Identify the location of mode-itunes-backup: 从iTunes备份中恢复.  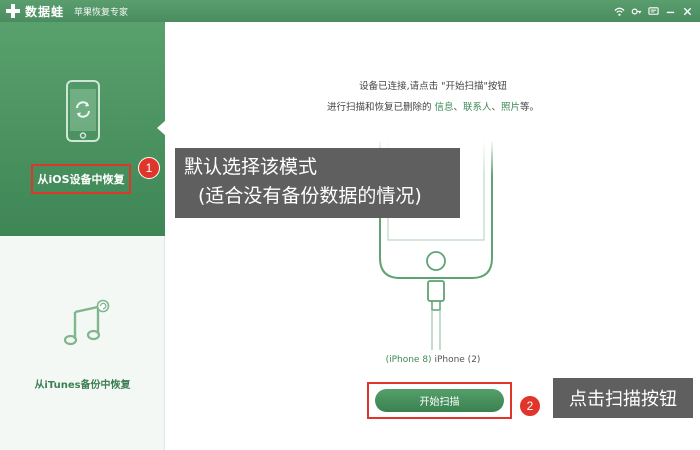
(82, 343).